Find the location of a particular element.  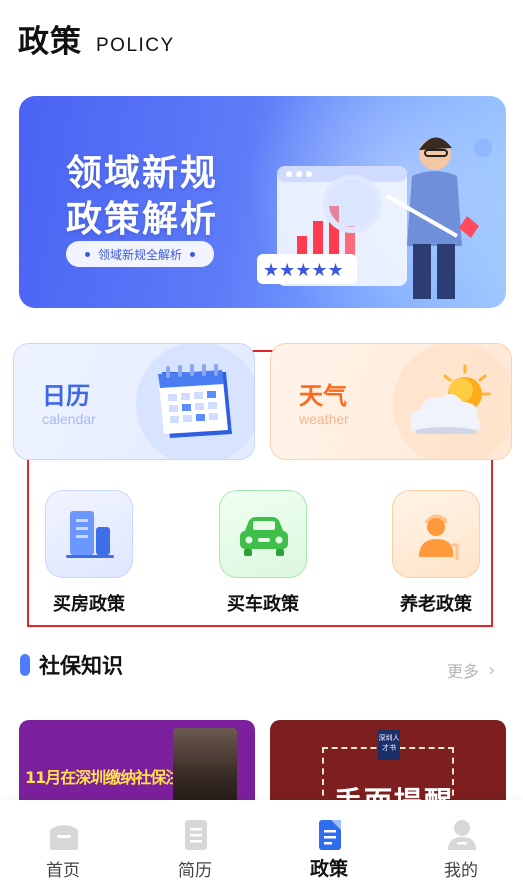

banner-pill: 领域新规全解析 is located at coordinates (140, 254).